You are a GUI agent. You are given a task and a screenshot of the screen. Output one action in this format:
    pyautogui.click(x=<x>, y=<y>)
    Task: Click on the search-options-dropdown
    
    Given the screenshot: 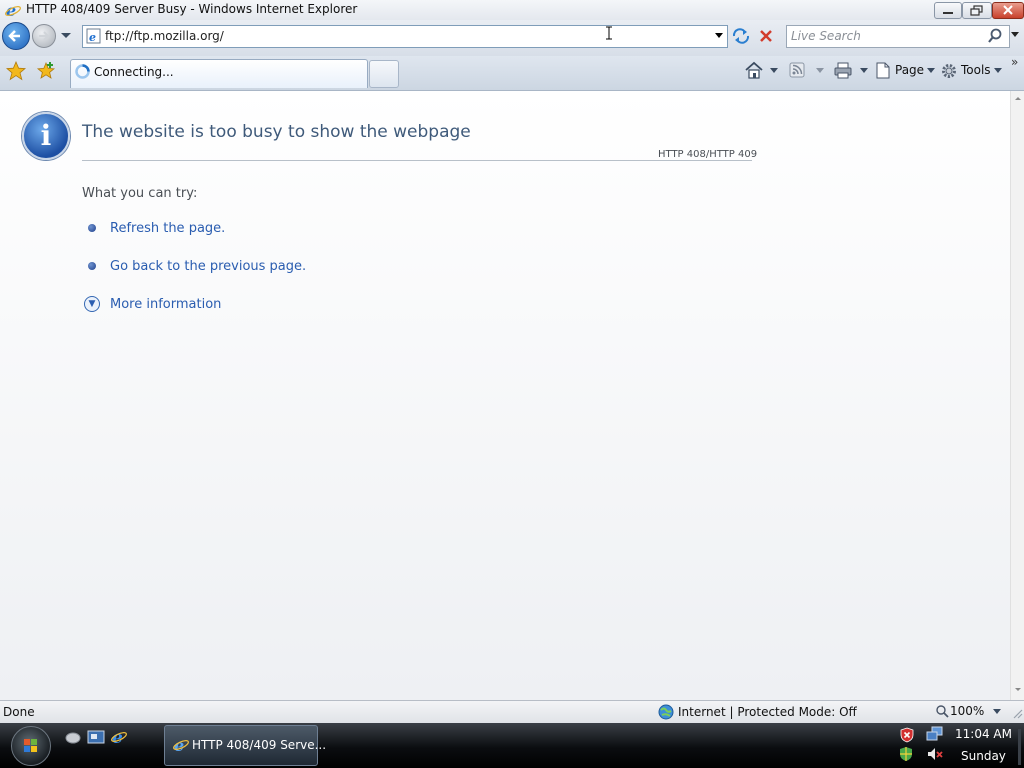 What is the action you would take?
    pyautogui.click(x=1015, y=35)
    